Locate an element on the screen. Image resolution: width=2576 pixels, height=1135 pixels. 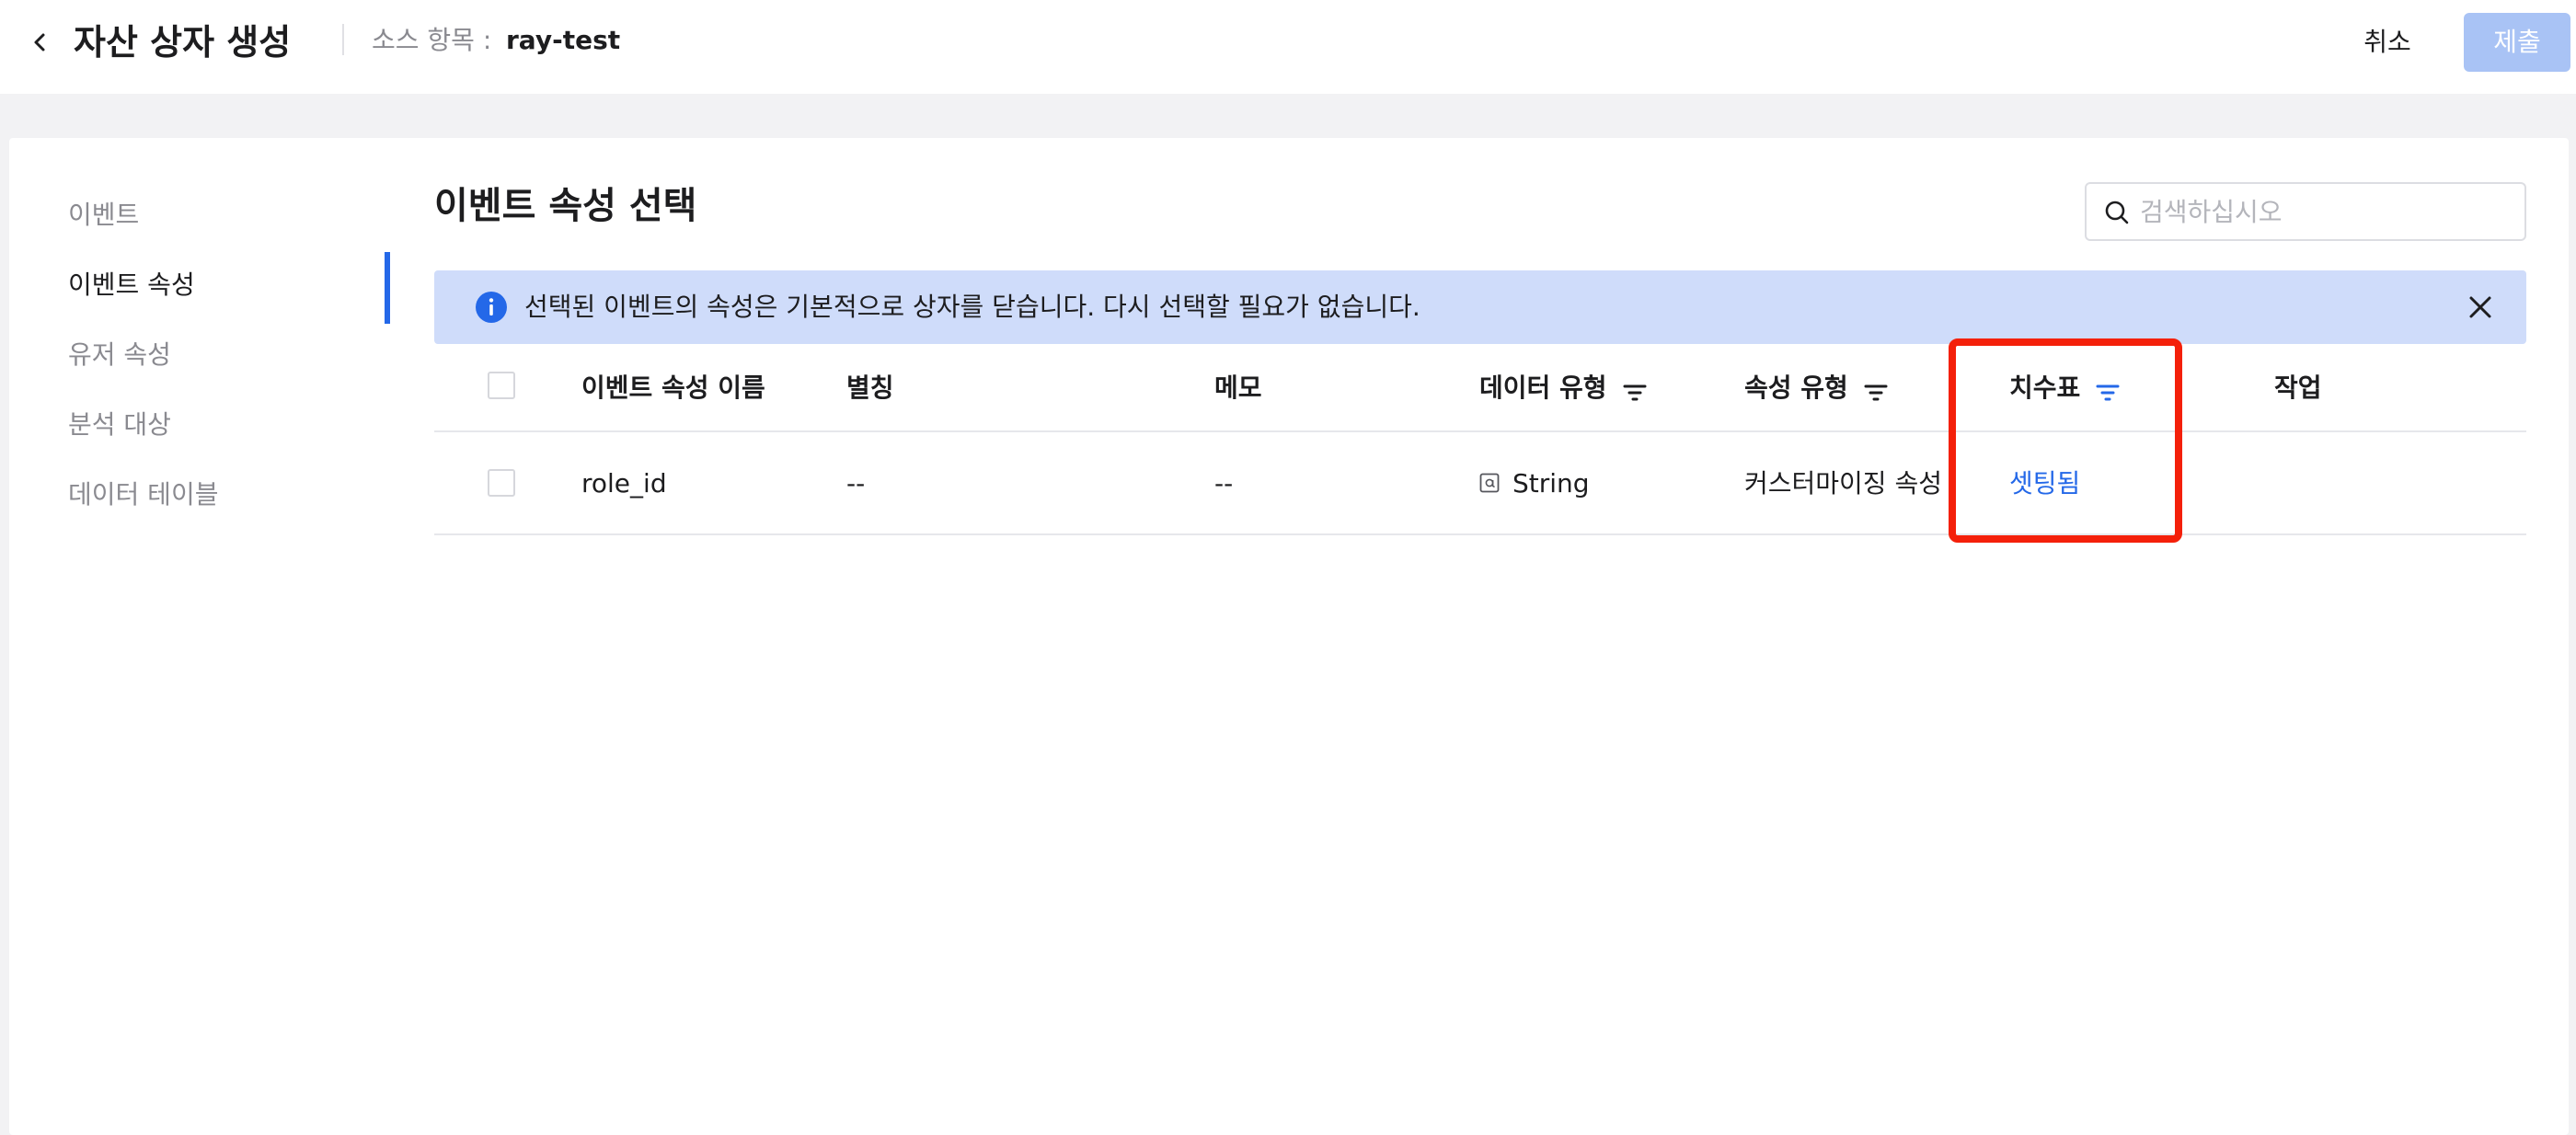
sidebar-item-events: 이벤트 is located at coordinates (103, 215).